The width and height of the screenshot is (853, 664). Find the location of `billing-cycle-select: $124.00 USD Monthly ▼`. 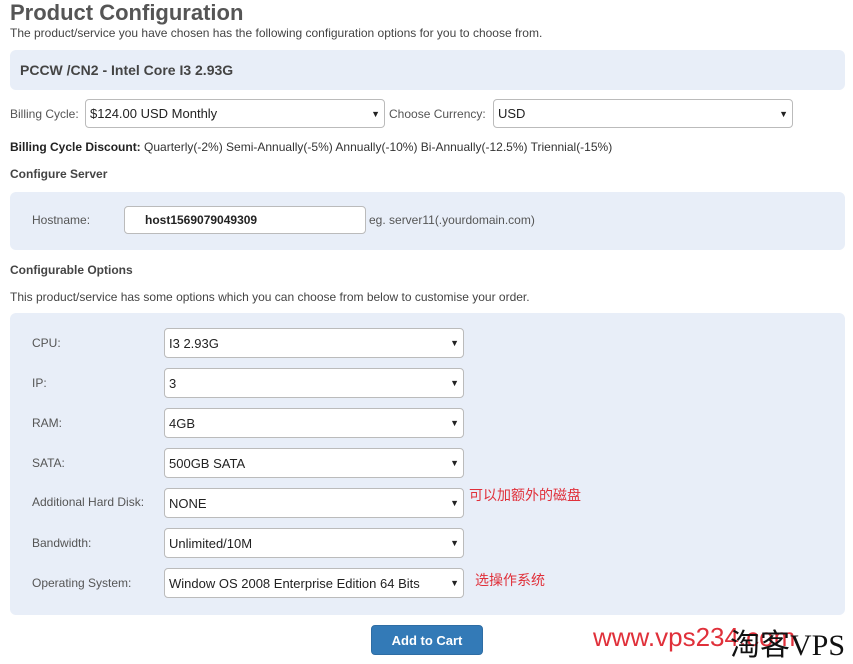

billing-cycle-select: $124.00 USD Monthly ▼ is located at coordinates (235, 113).